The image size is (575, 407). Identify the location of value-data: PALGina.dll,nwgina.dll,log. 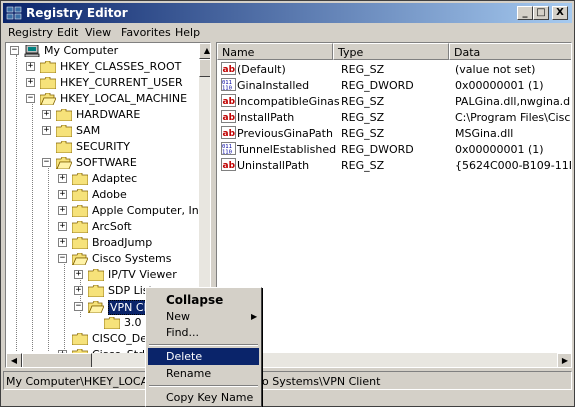
(513, 101).